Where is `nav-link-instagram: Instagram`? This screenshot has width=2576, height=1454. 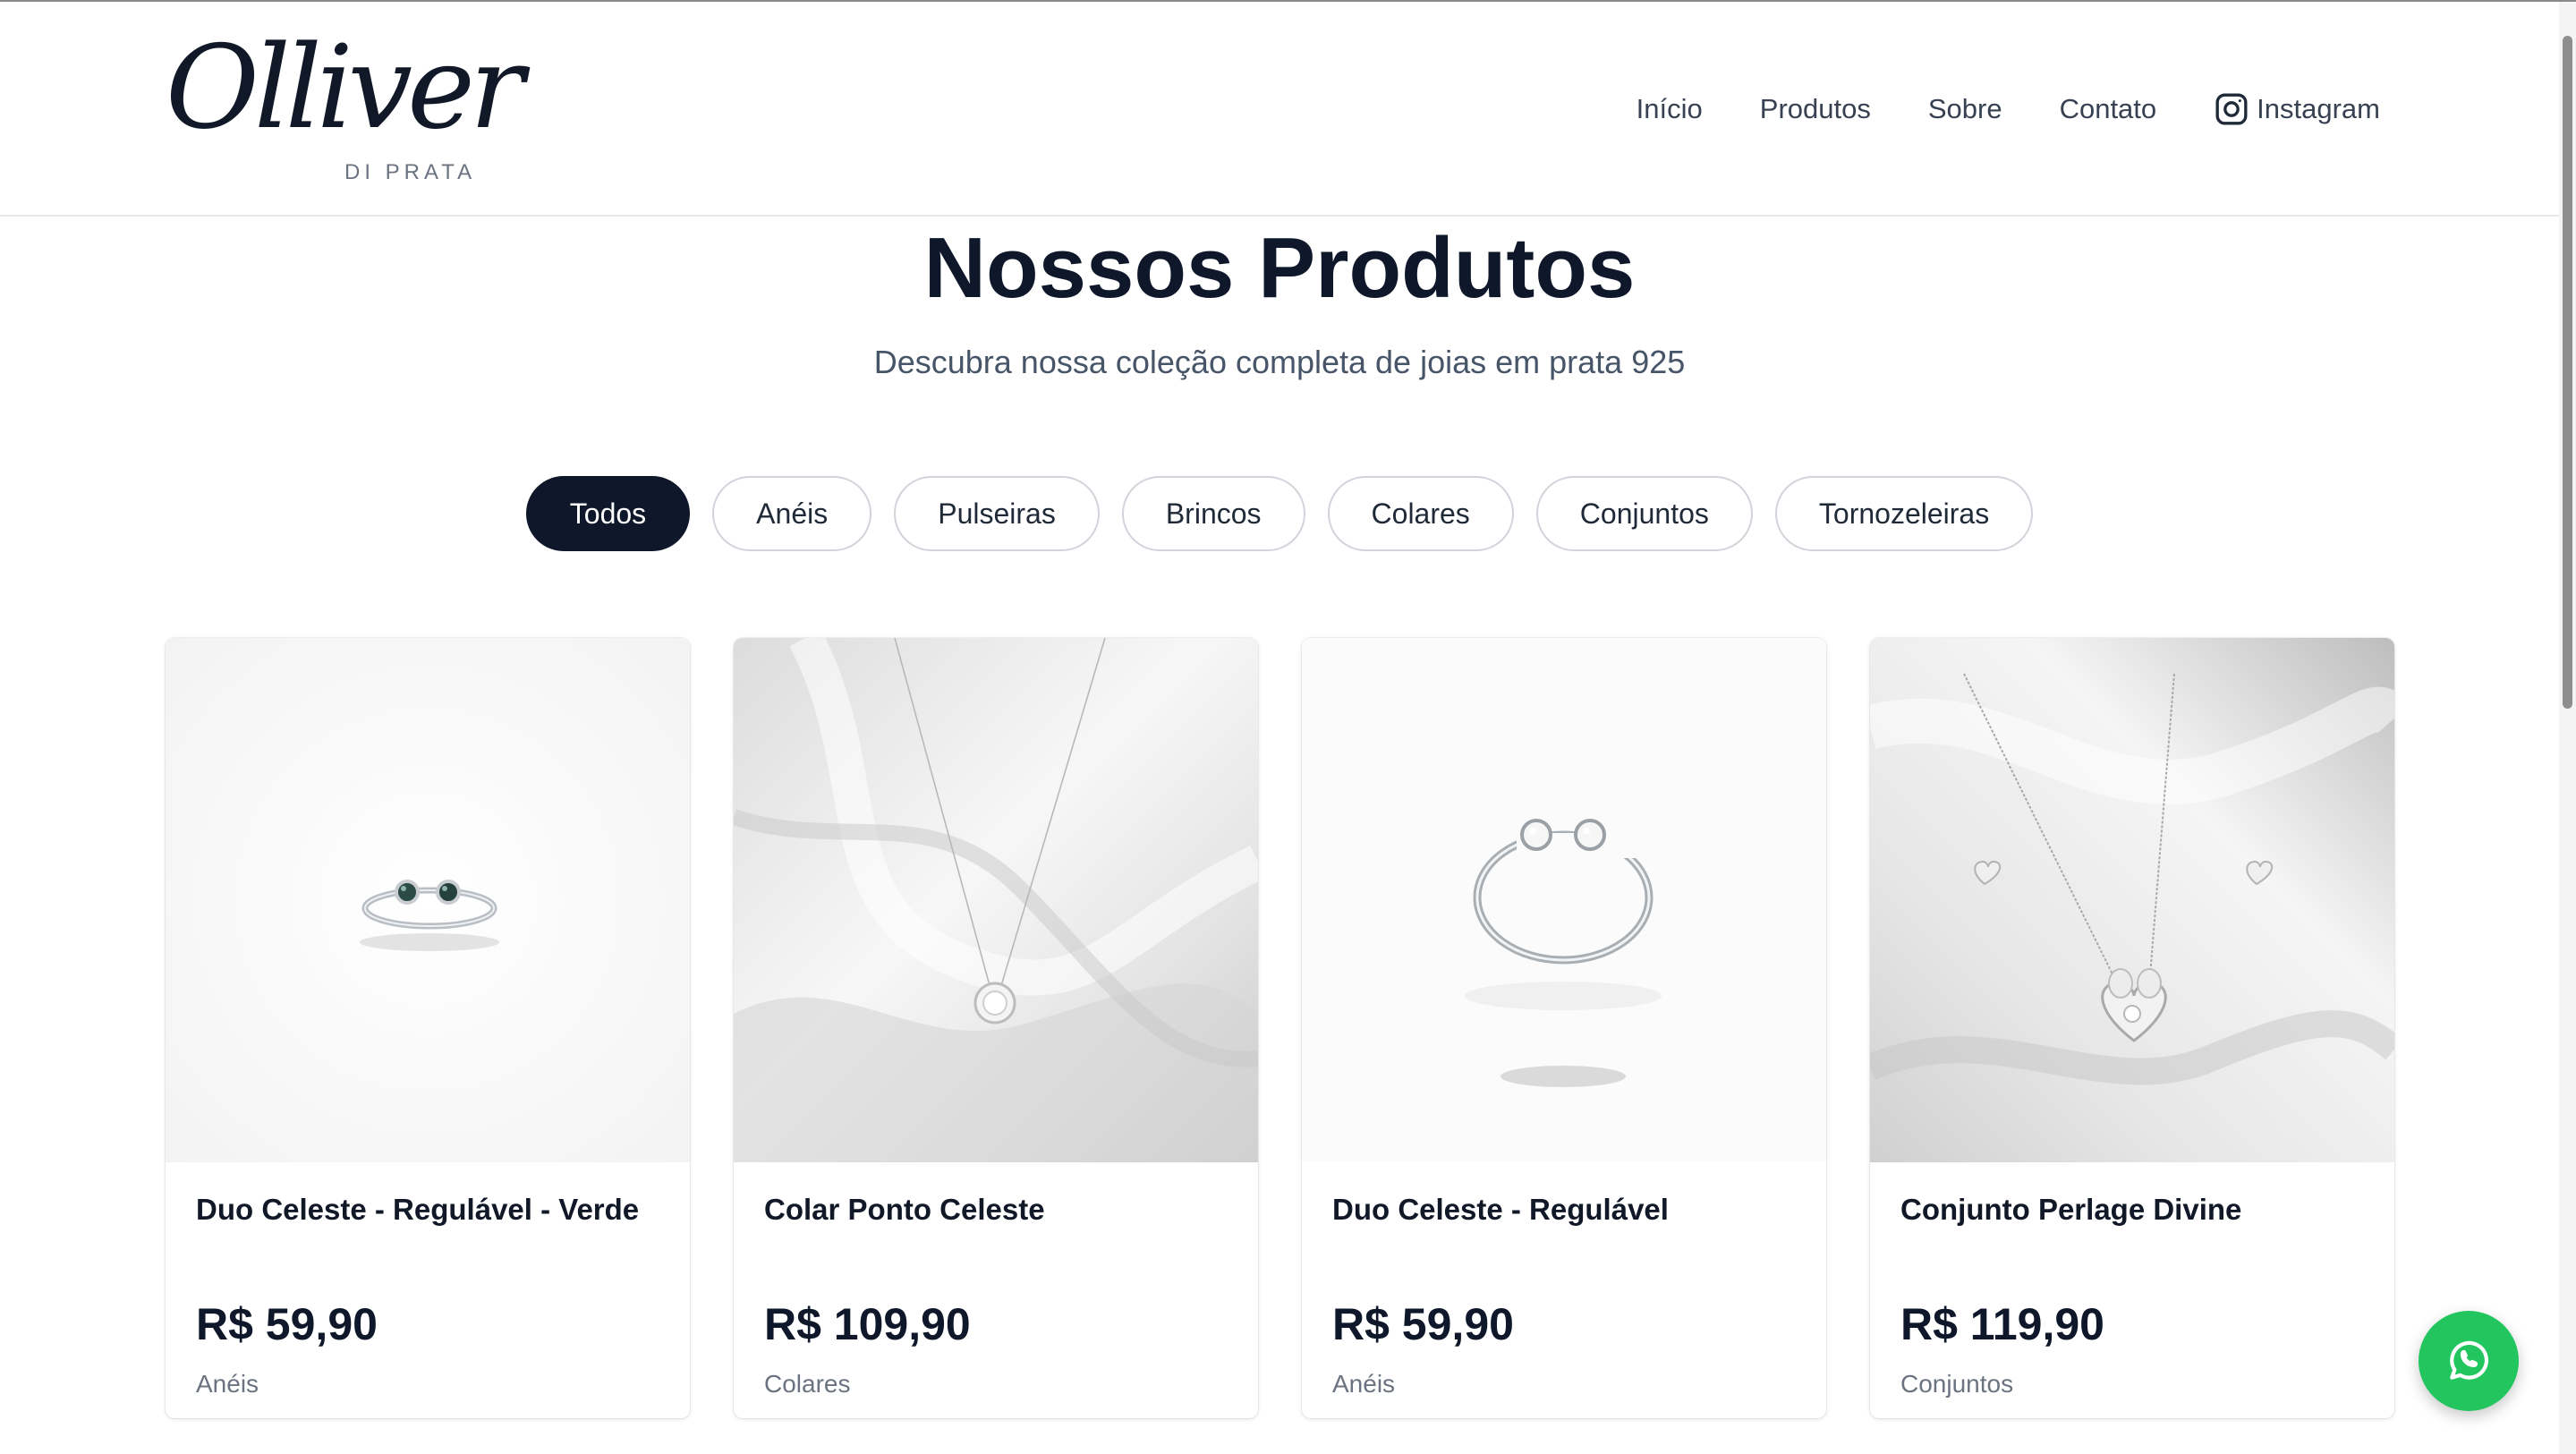 nav-link-instagram: Instagram is located at coordinates (2297, 109).